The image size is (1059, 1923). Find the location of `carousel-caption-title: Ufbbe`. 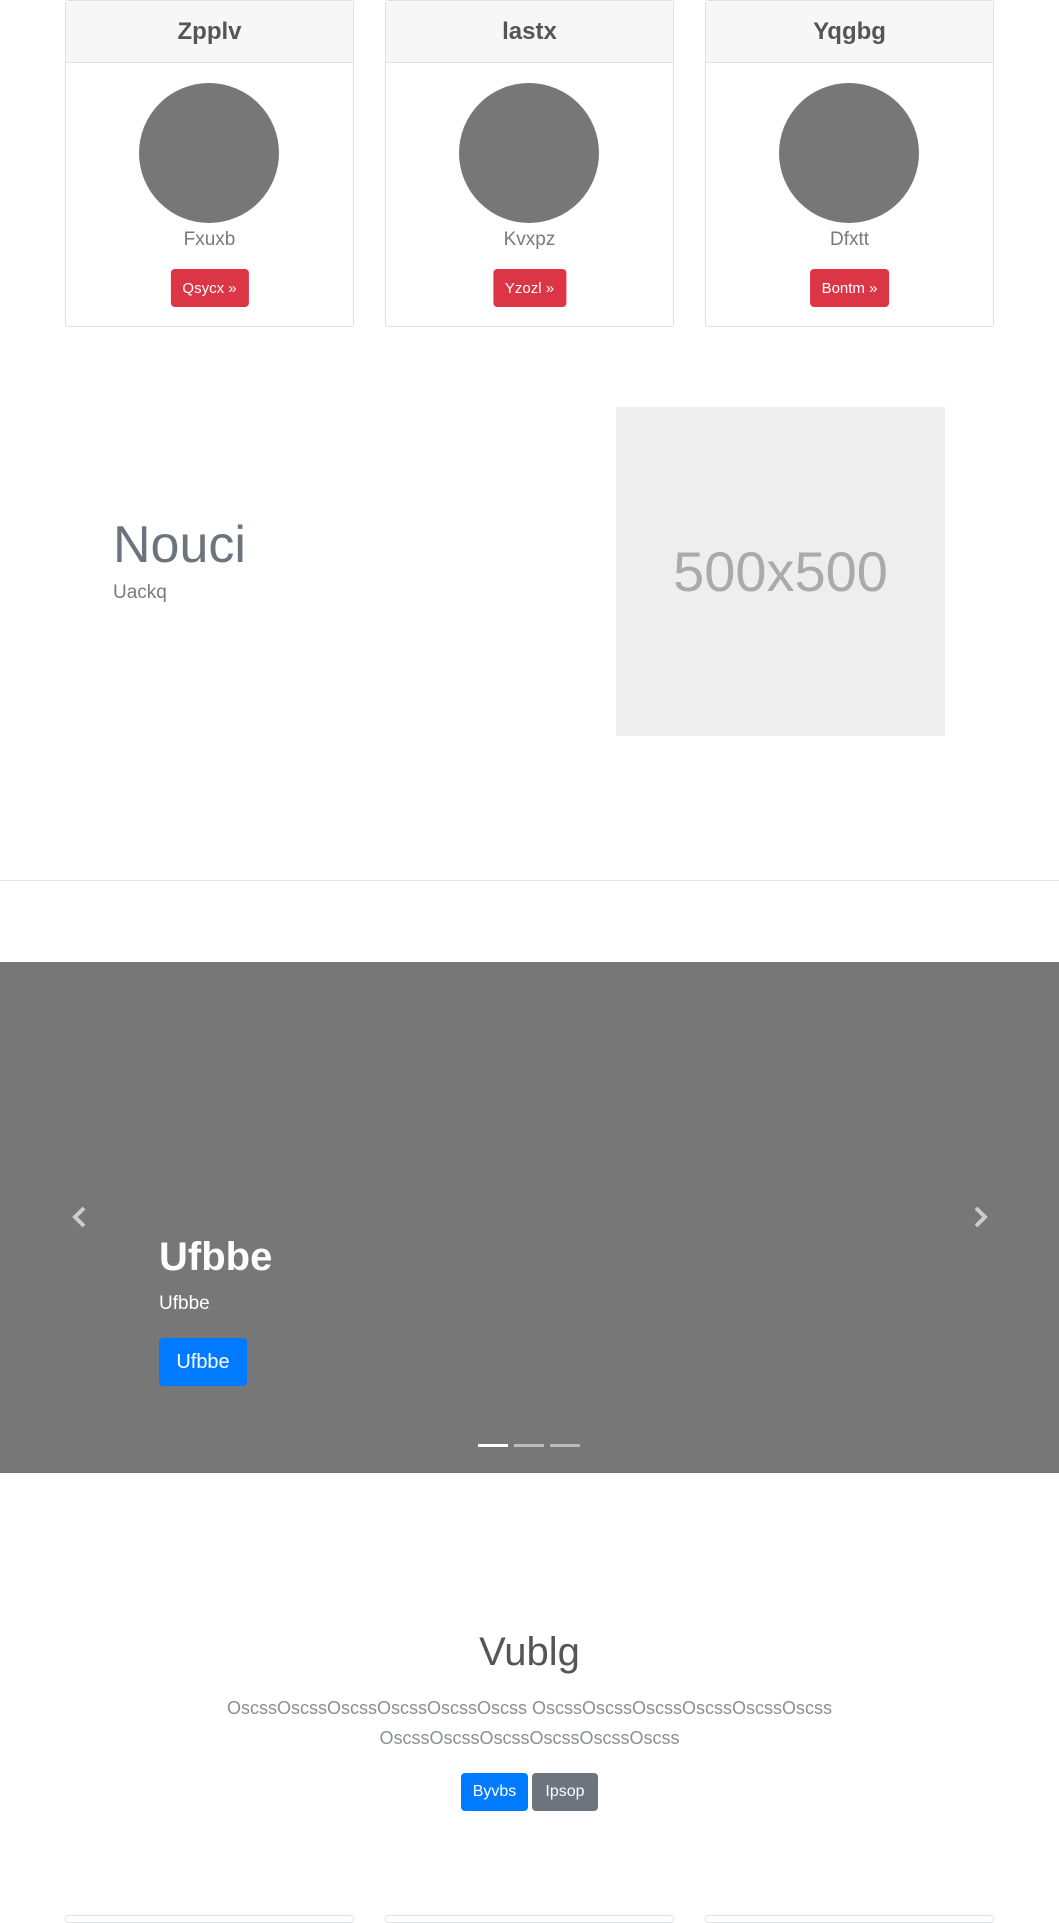

carousel-caption-title: Ufbbe is located at coordinates (216, 1257).